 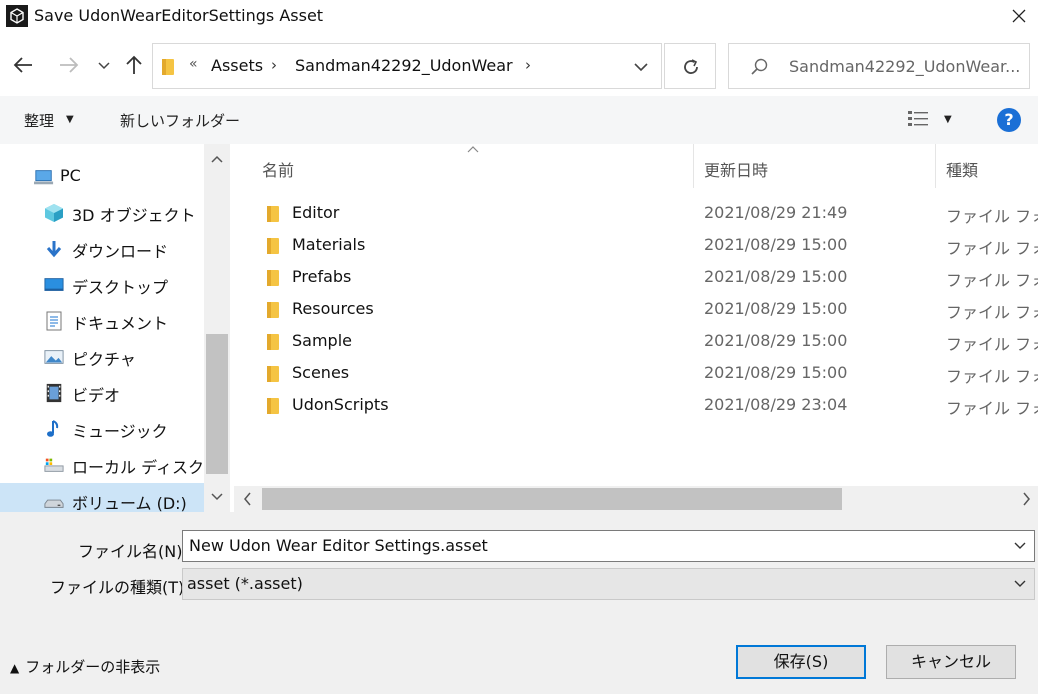 What do you see at coordinates (120, 251) in the screenshot?
I see `nav-item-label: ダウンロード` at bounding box center [120, 251].